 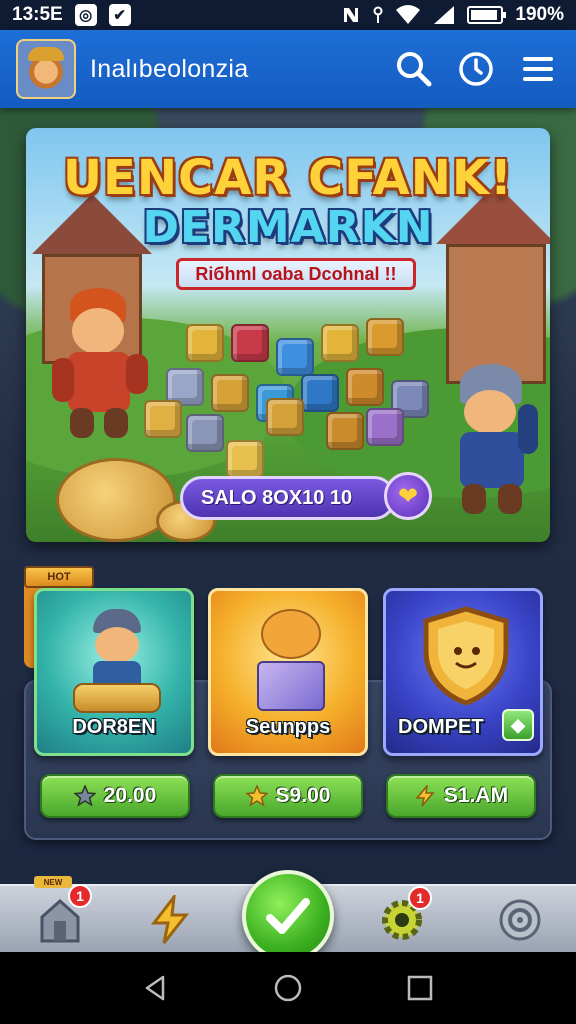 I want to click on battery-text: 190%, so click(x=539, y=14).